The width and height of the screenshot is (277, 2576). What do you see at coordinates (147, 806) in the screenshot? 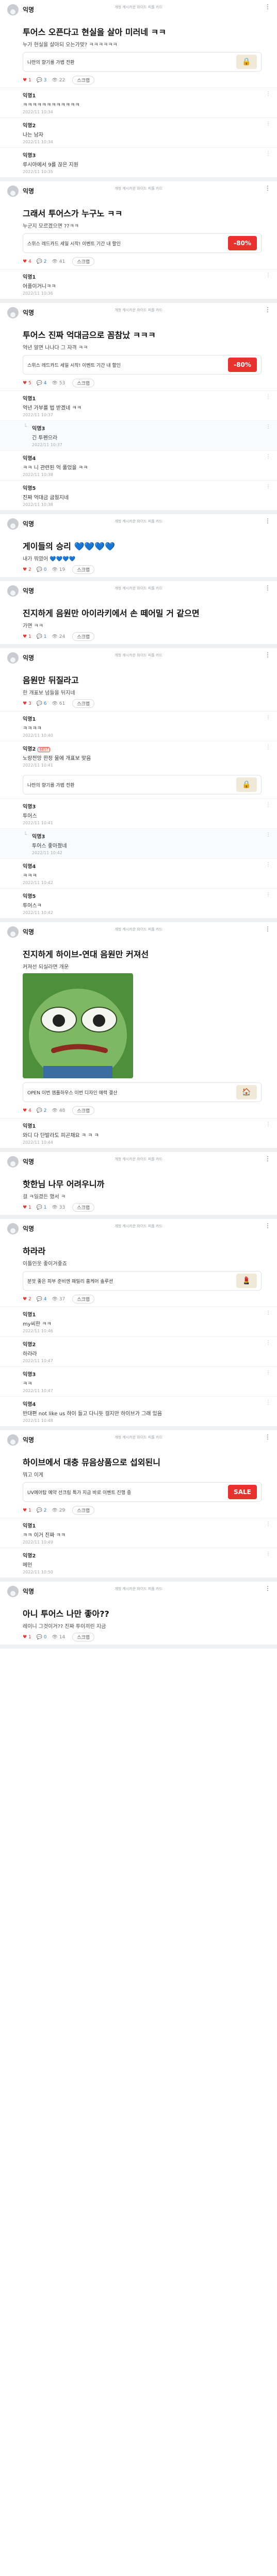
I see `comment-author: 익명3` at bounding box center [147, 806].